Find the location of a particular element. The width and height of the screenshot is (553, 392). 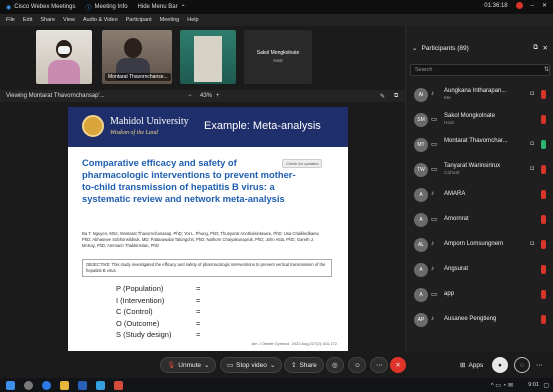

apps-button: ⊞ Apps is located at coordinates (471, 365).